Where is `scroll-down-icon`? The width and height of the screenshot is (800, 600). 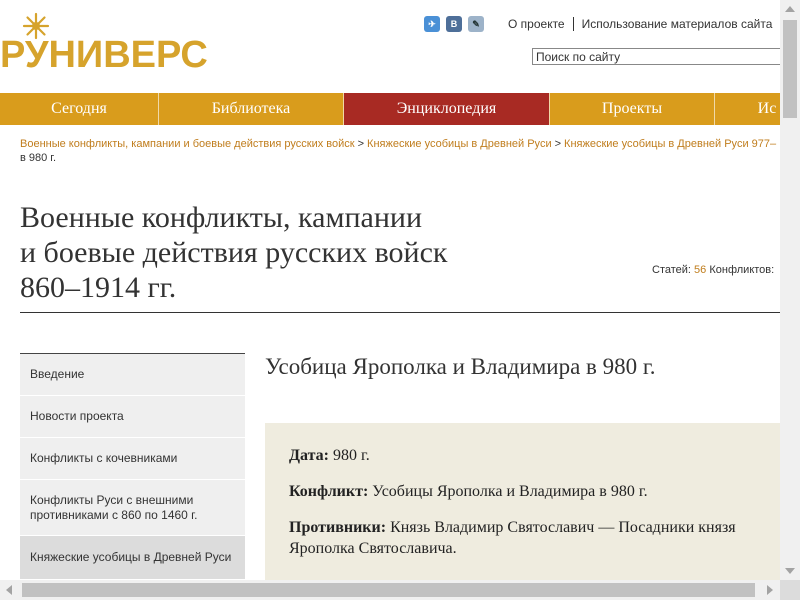 scroll-down-icon is located at coordinates (790, 571).